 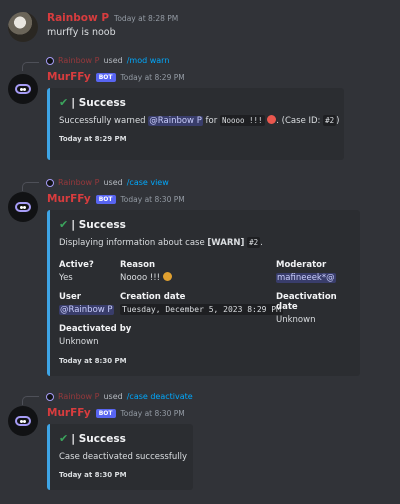 What do you see at coordinates (70, 297) in the screenshot?
I see `field-user-name: User` at bounding box center [70, 297].